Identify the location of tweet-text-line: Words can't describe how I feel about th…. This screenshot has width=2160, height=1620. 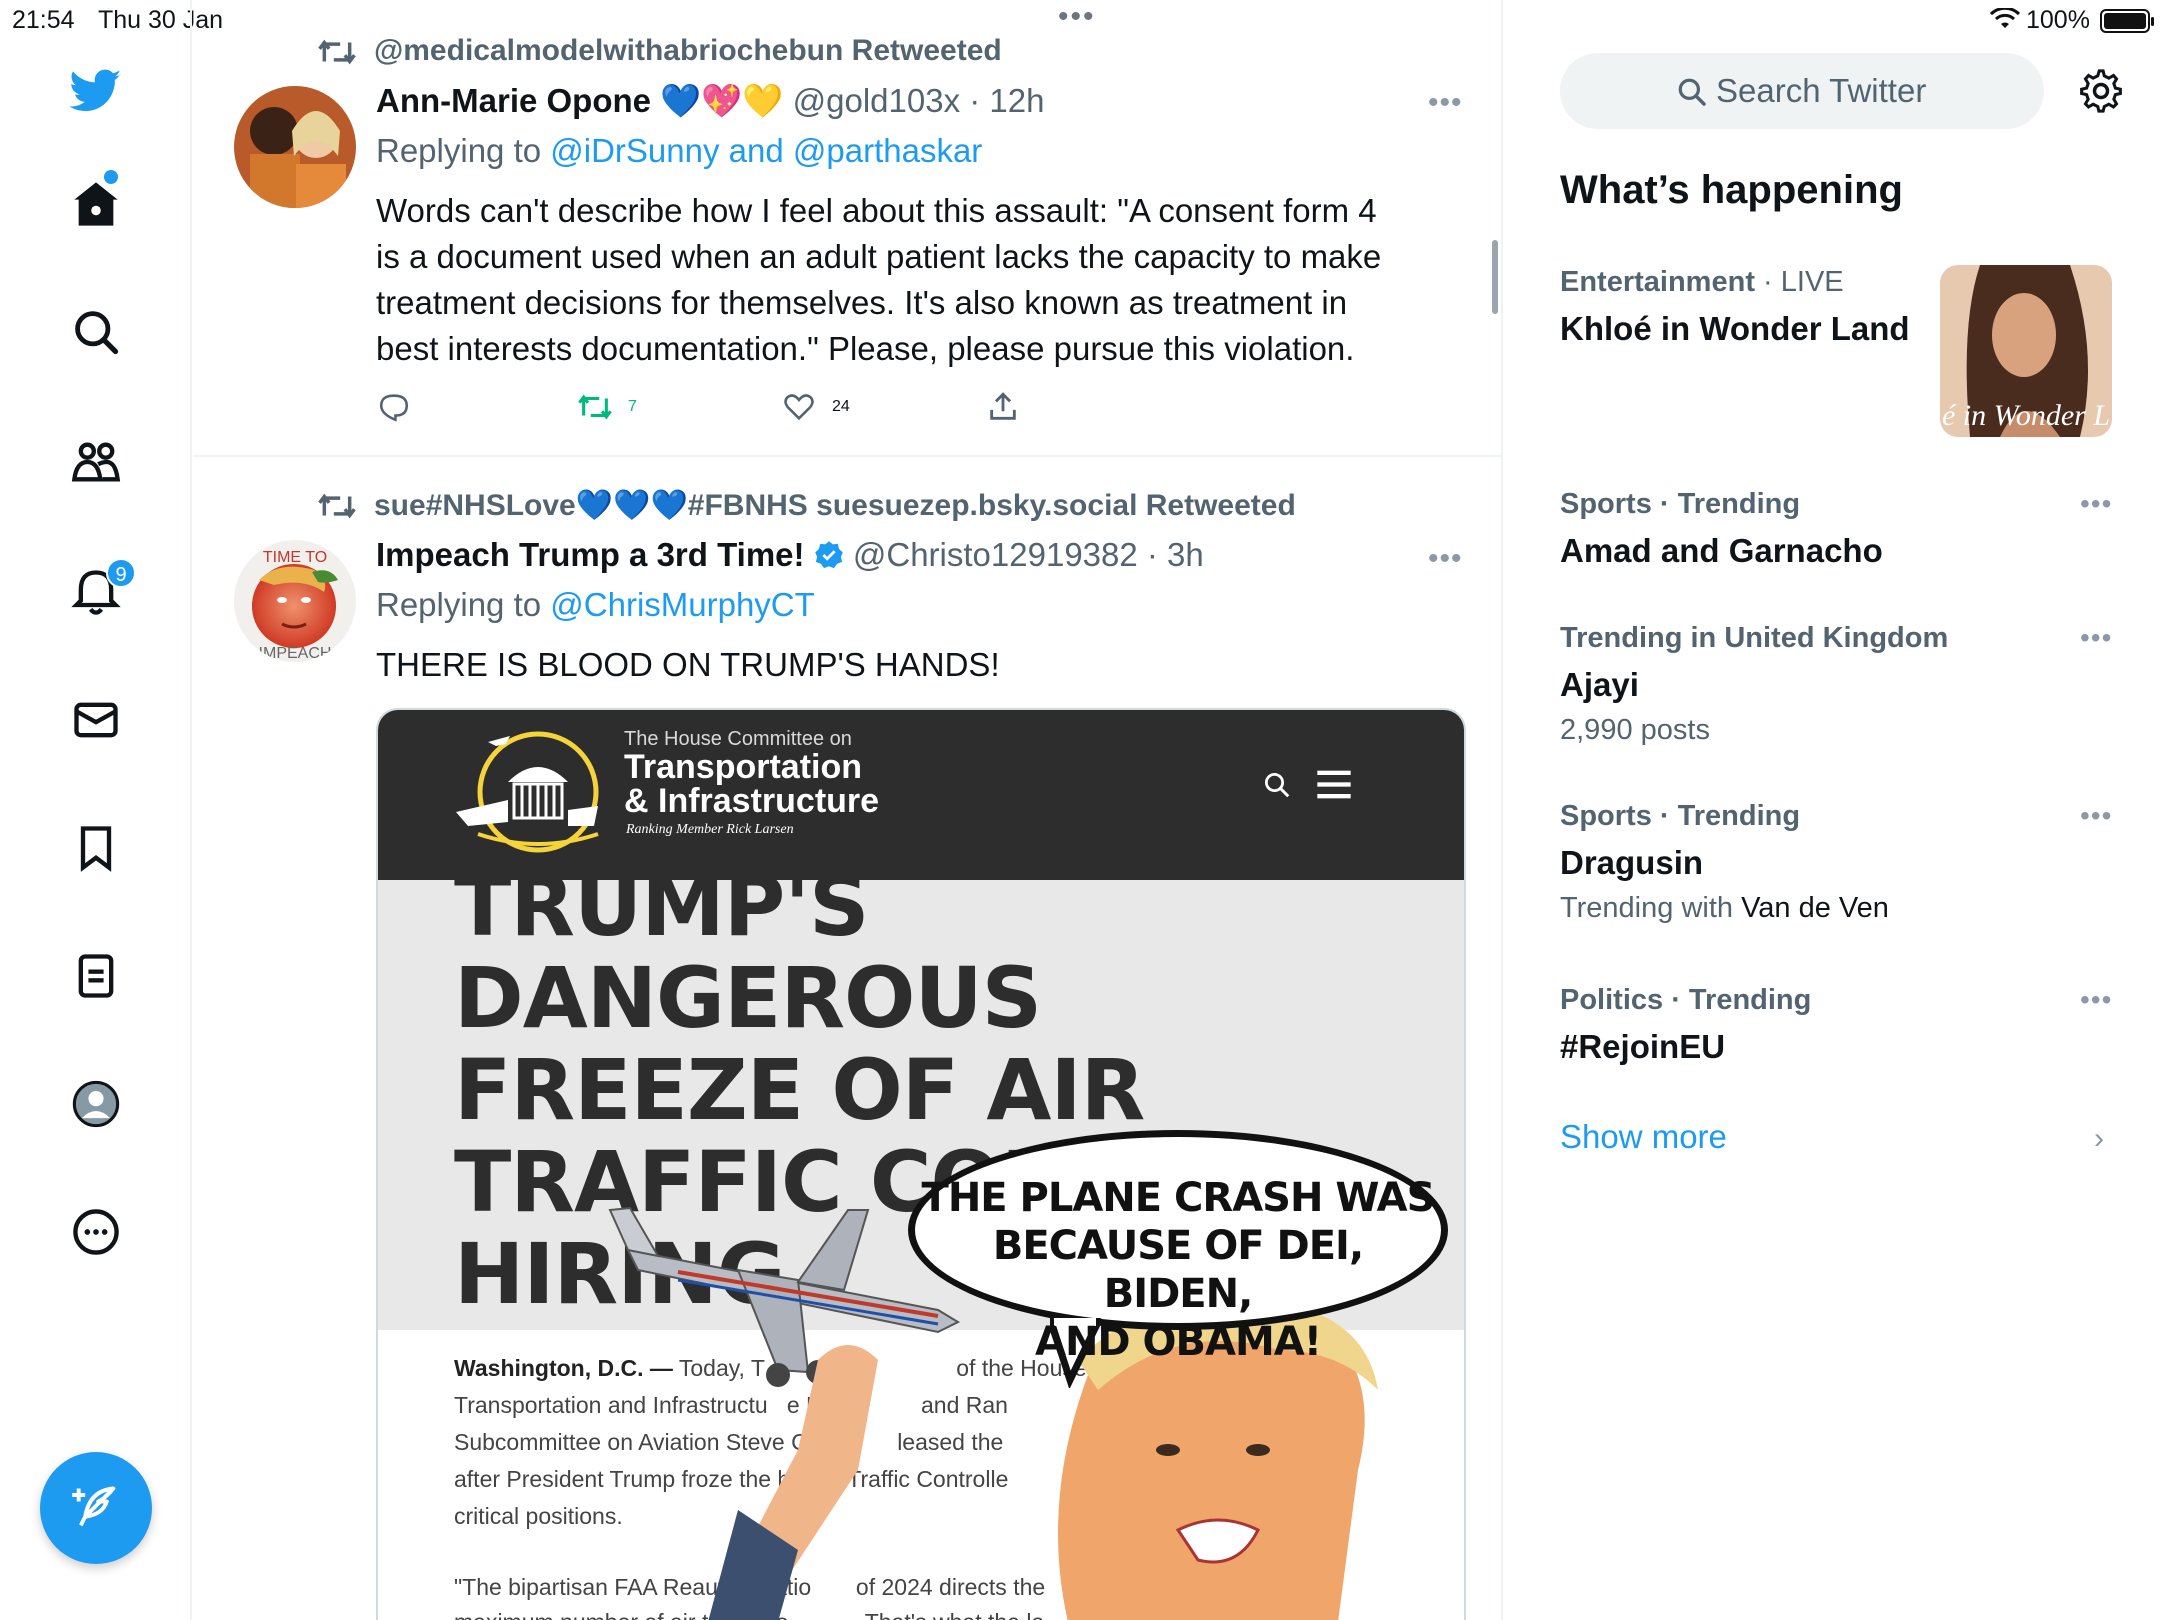
(876, 210).